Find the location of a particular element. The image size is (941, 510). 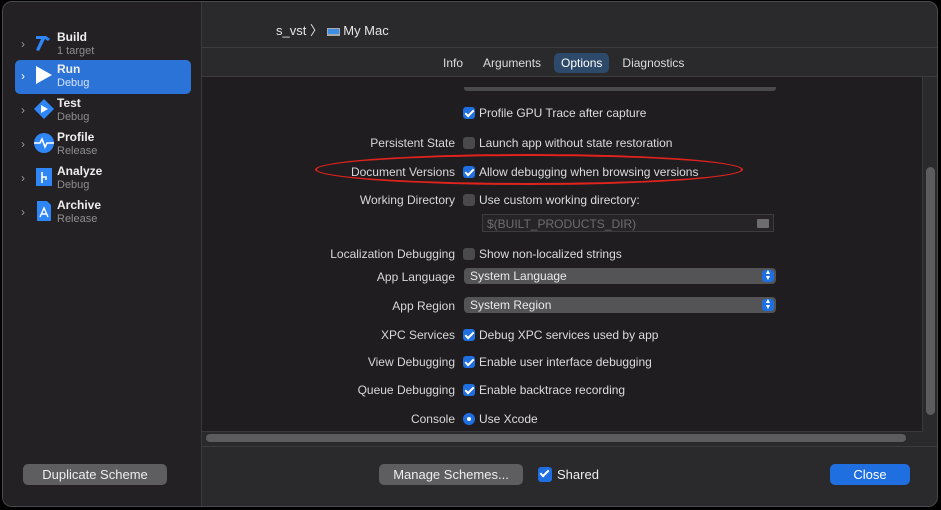

xpc-checkbox is located at coordinates (469, 335).